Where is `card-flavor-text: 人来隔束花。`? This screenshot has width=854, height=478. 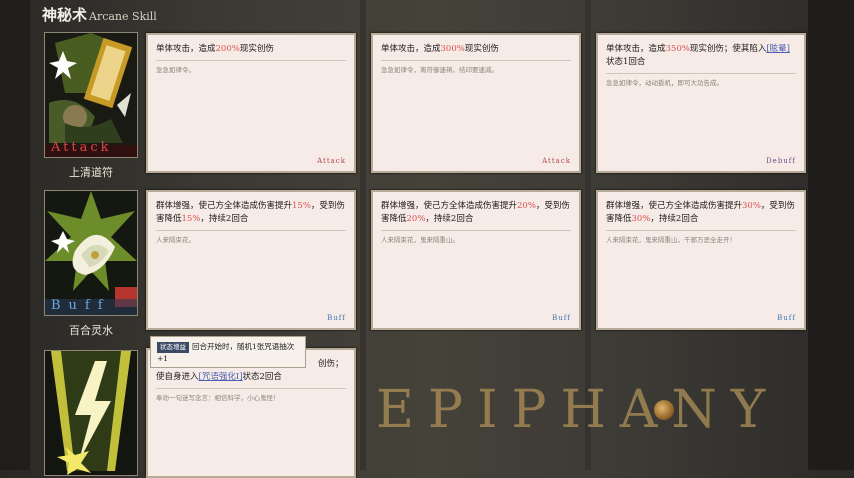 card-flavor-text: 人来隔束花。 is located at coordinates (175, 240).